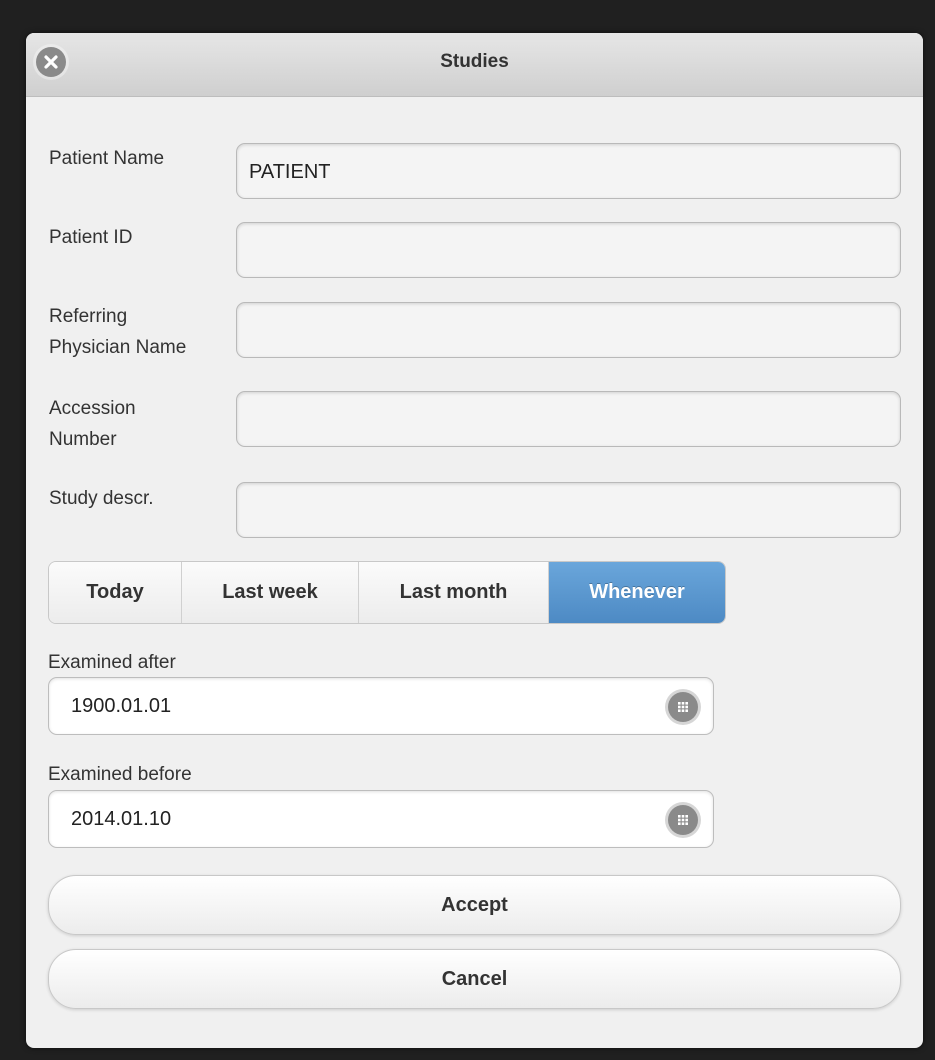  Describe the element at coordinates (51, 62) in the screenshot. I see `close-icon` at that location.